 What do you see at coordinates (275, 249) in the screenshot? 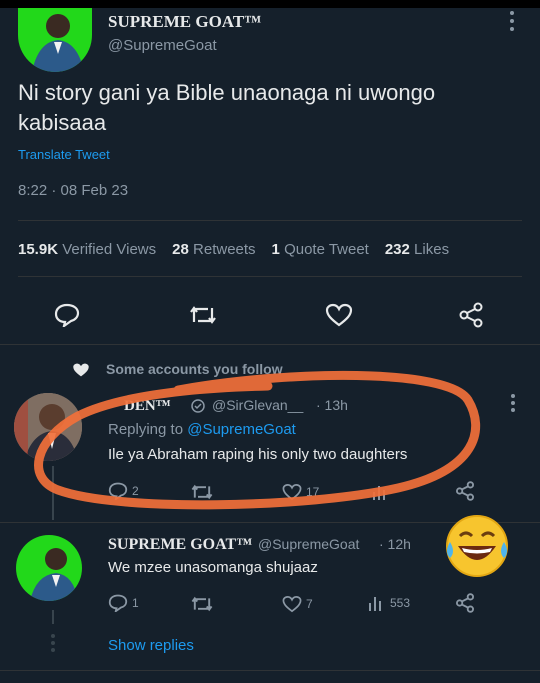
I see `quotes-count: 1` at bounding box center [275, 249].